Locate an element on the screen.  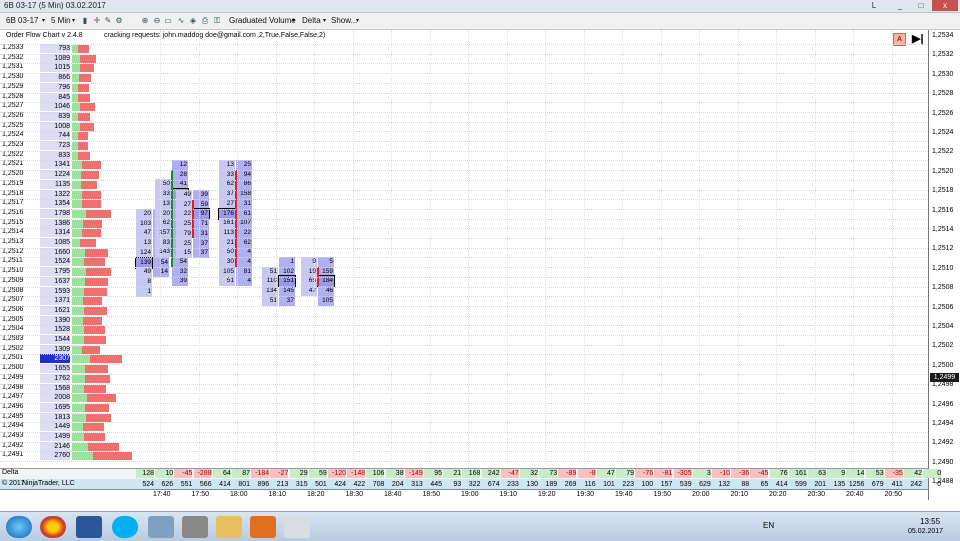
strategy-icon: ◈ is located at coordinates (193, 20).